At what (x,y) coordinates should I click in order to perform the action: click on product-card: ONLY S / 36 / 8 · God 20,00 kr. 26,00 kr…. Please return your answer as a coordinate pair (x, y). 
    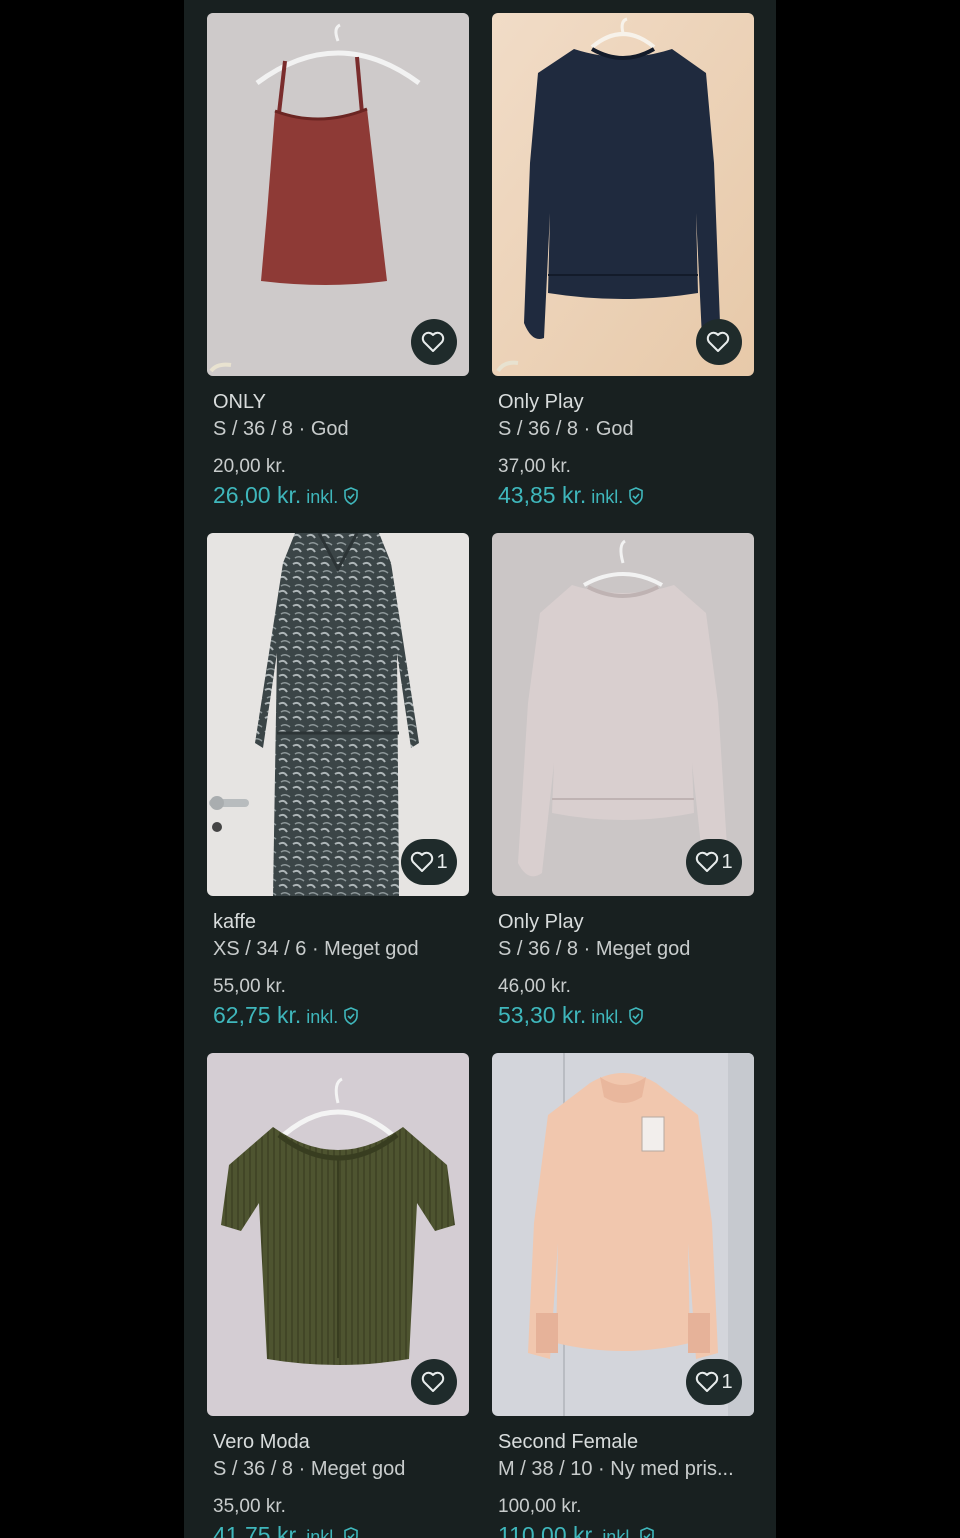
    Looking at the image, I should click on (338, 273).